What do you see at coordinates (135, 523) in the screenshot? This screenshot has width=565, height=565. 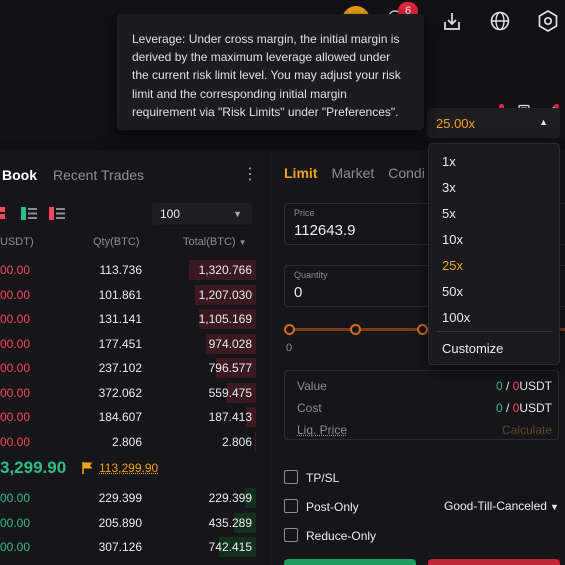 I see `bid-row: 00.00 205.890 435.289` at bounding box center [135, 523].